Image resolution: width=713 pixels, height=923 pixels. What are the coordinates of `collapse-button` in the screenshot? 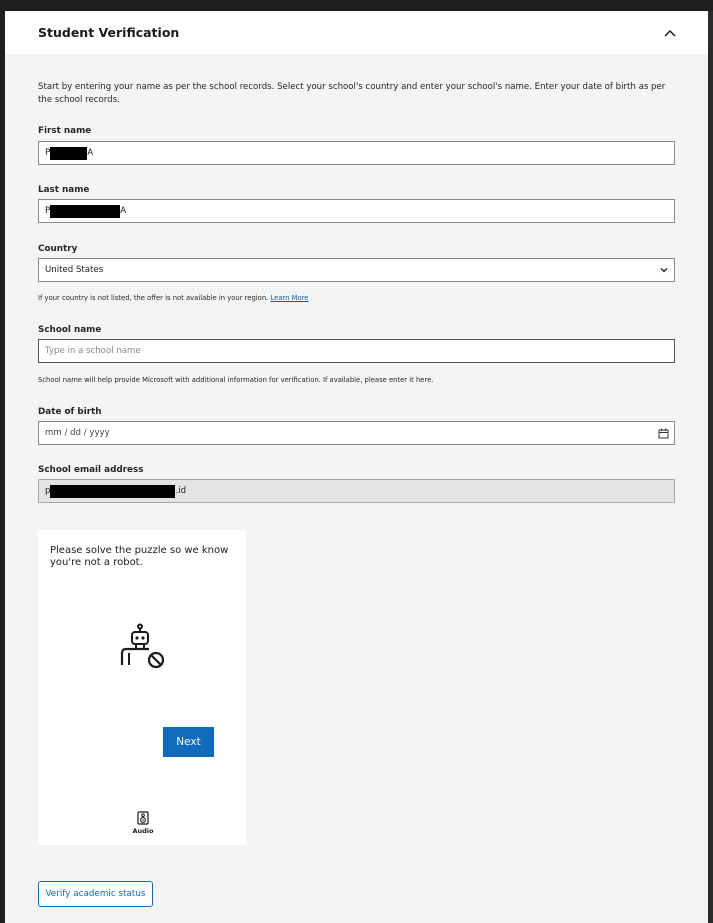 It's located at (670, 33).